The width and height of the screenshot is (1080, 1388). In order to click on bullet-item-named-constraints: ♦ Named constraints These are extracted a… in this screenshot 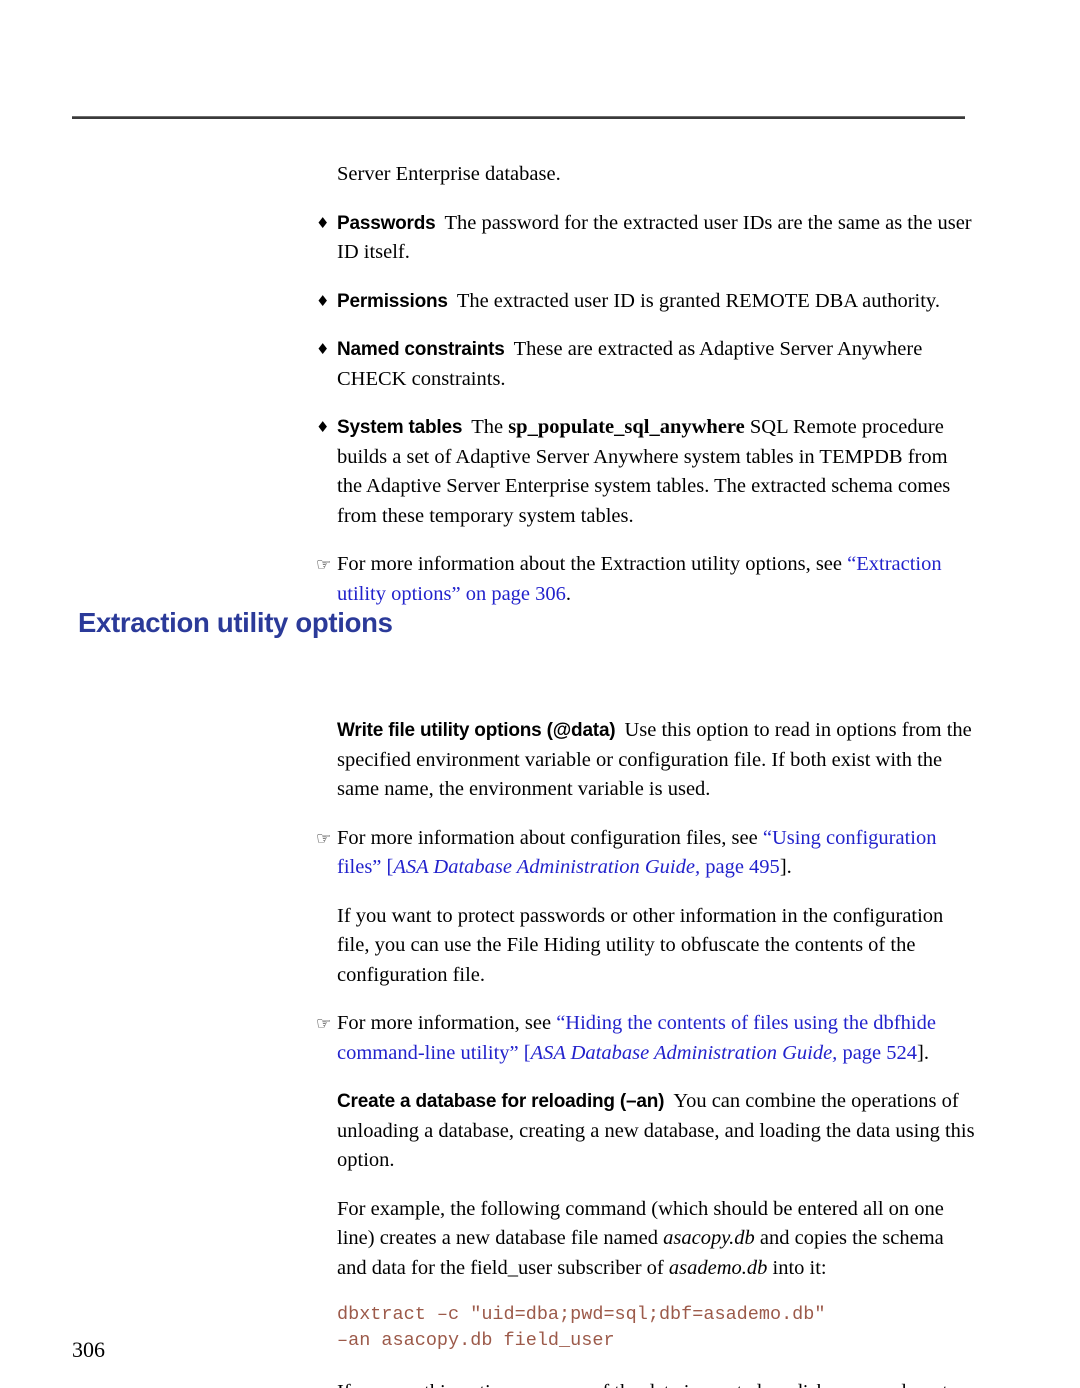, I will do `click(646, 364)`.